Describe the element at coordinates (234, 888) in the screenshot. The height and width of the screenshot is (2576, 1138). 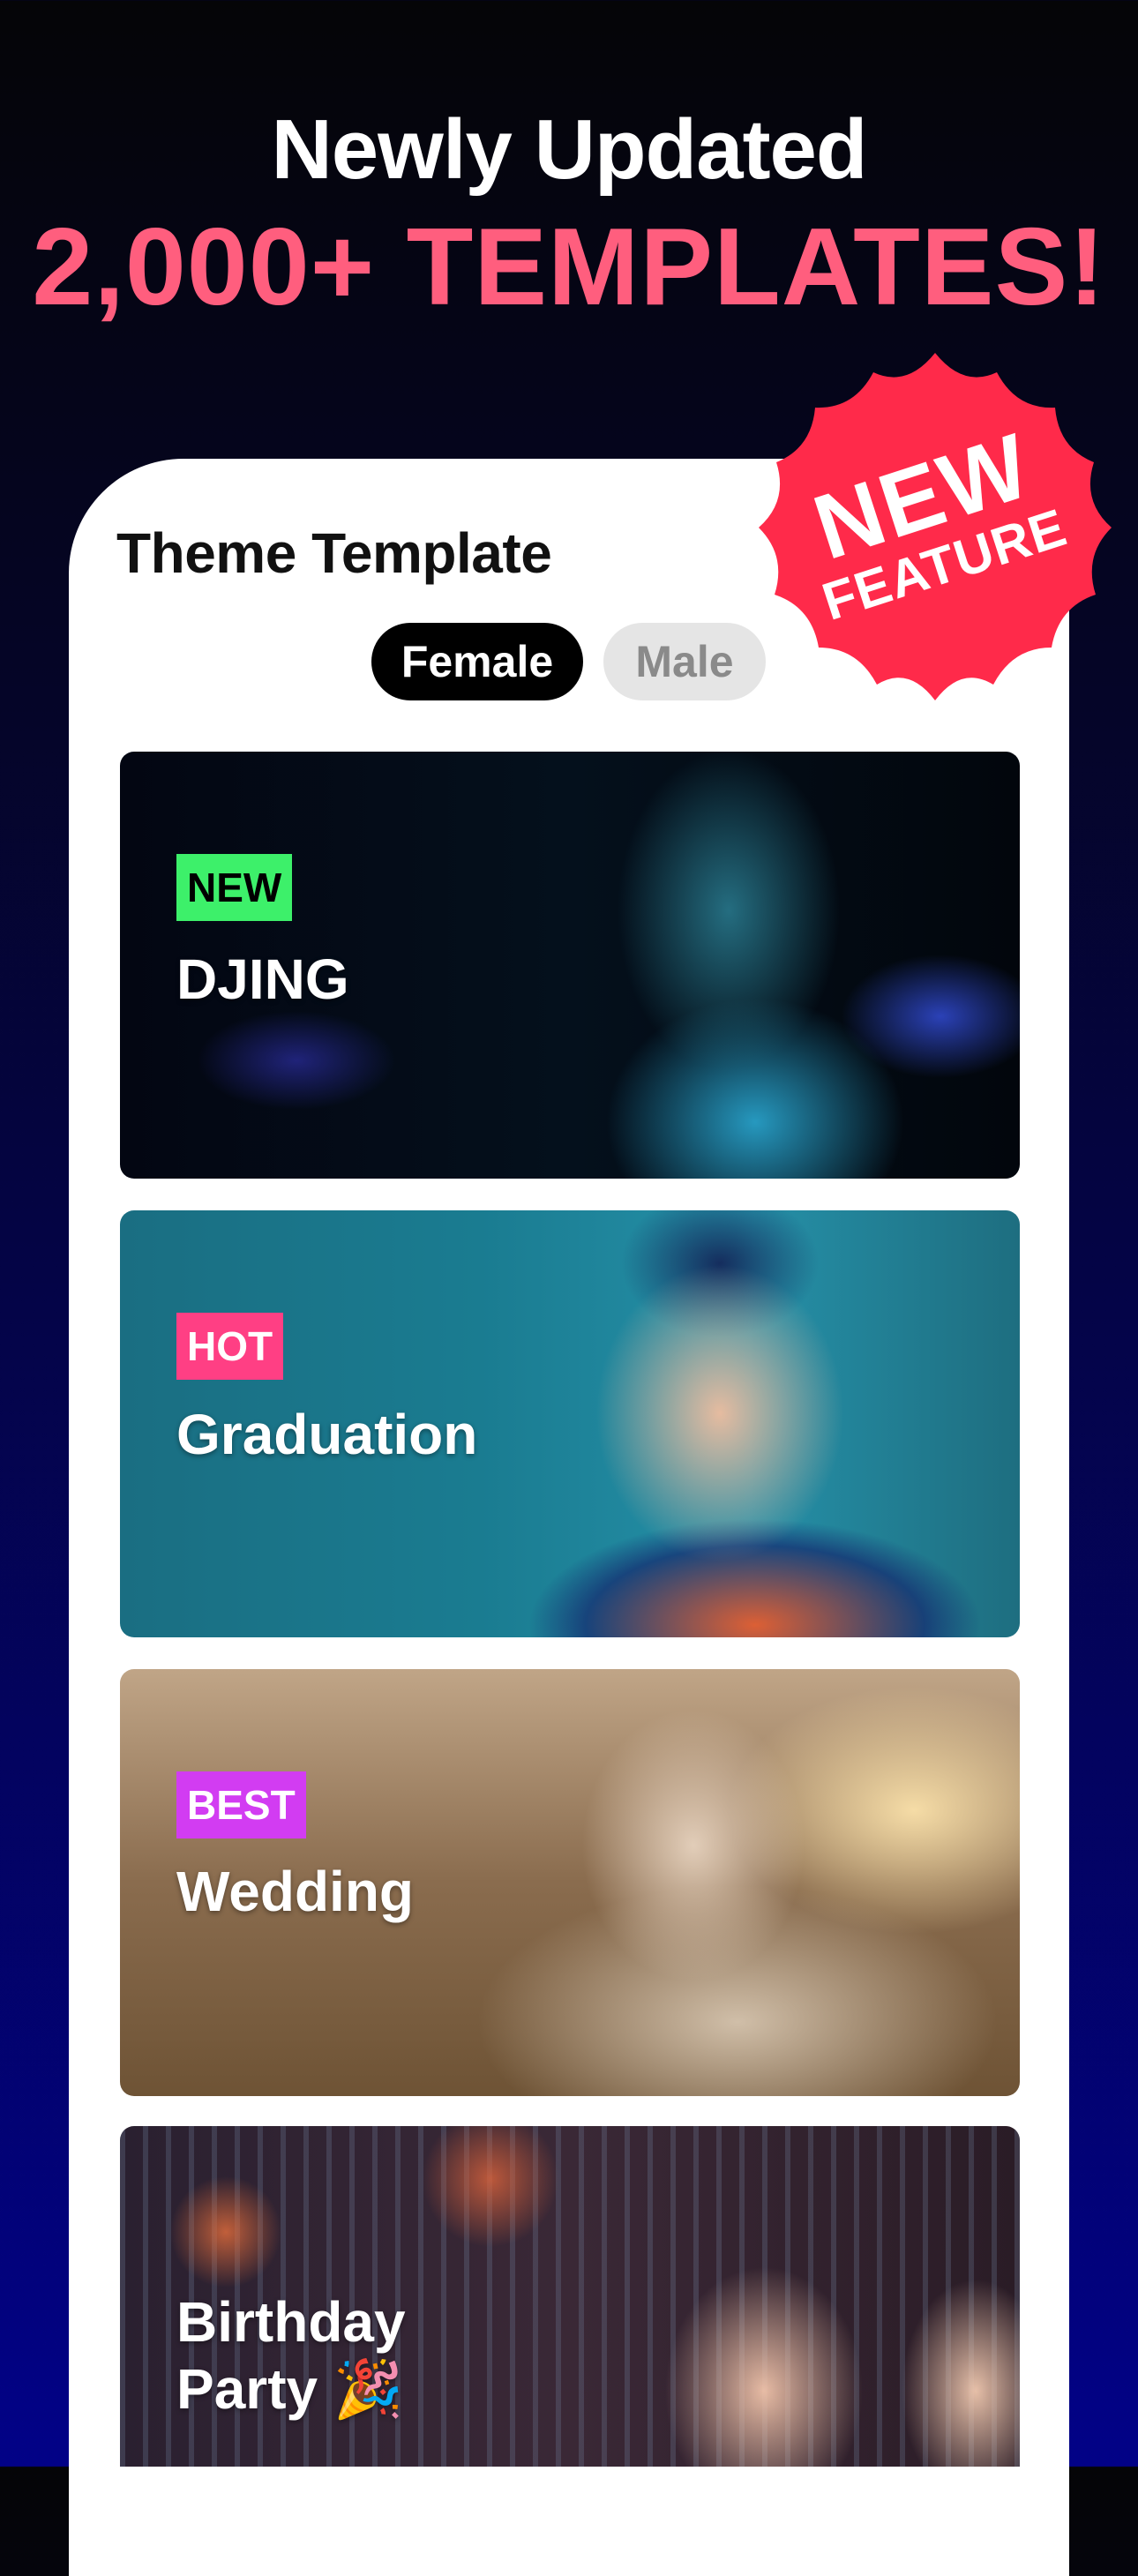
I see `tag-new: NEW` at that location.